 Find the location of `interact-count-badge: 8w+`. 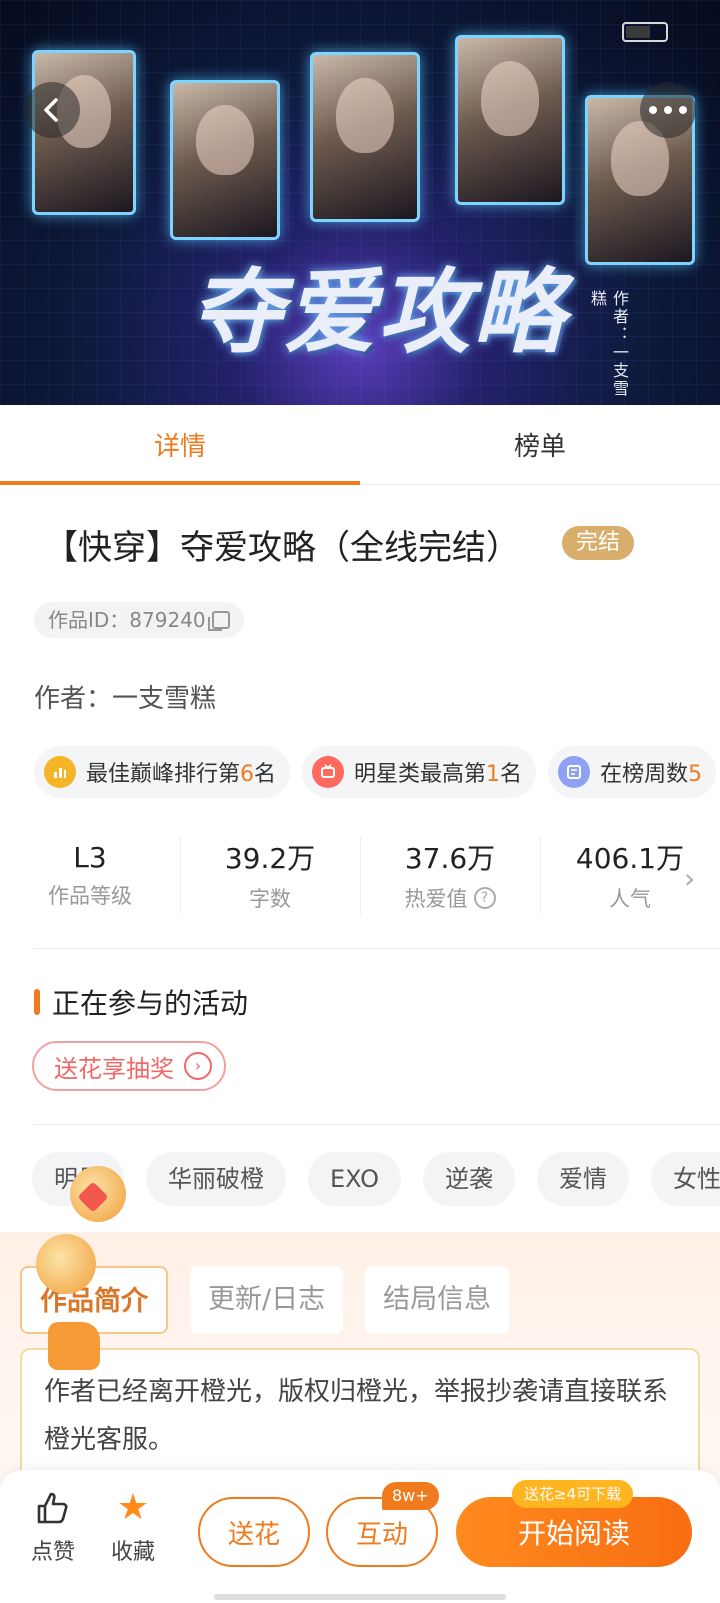

interact-count-badge: 8w+ is located at coordinates (410, 1496).